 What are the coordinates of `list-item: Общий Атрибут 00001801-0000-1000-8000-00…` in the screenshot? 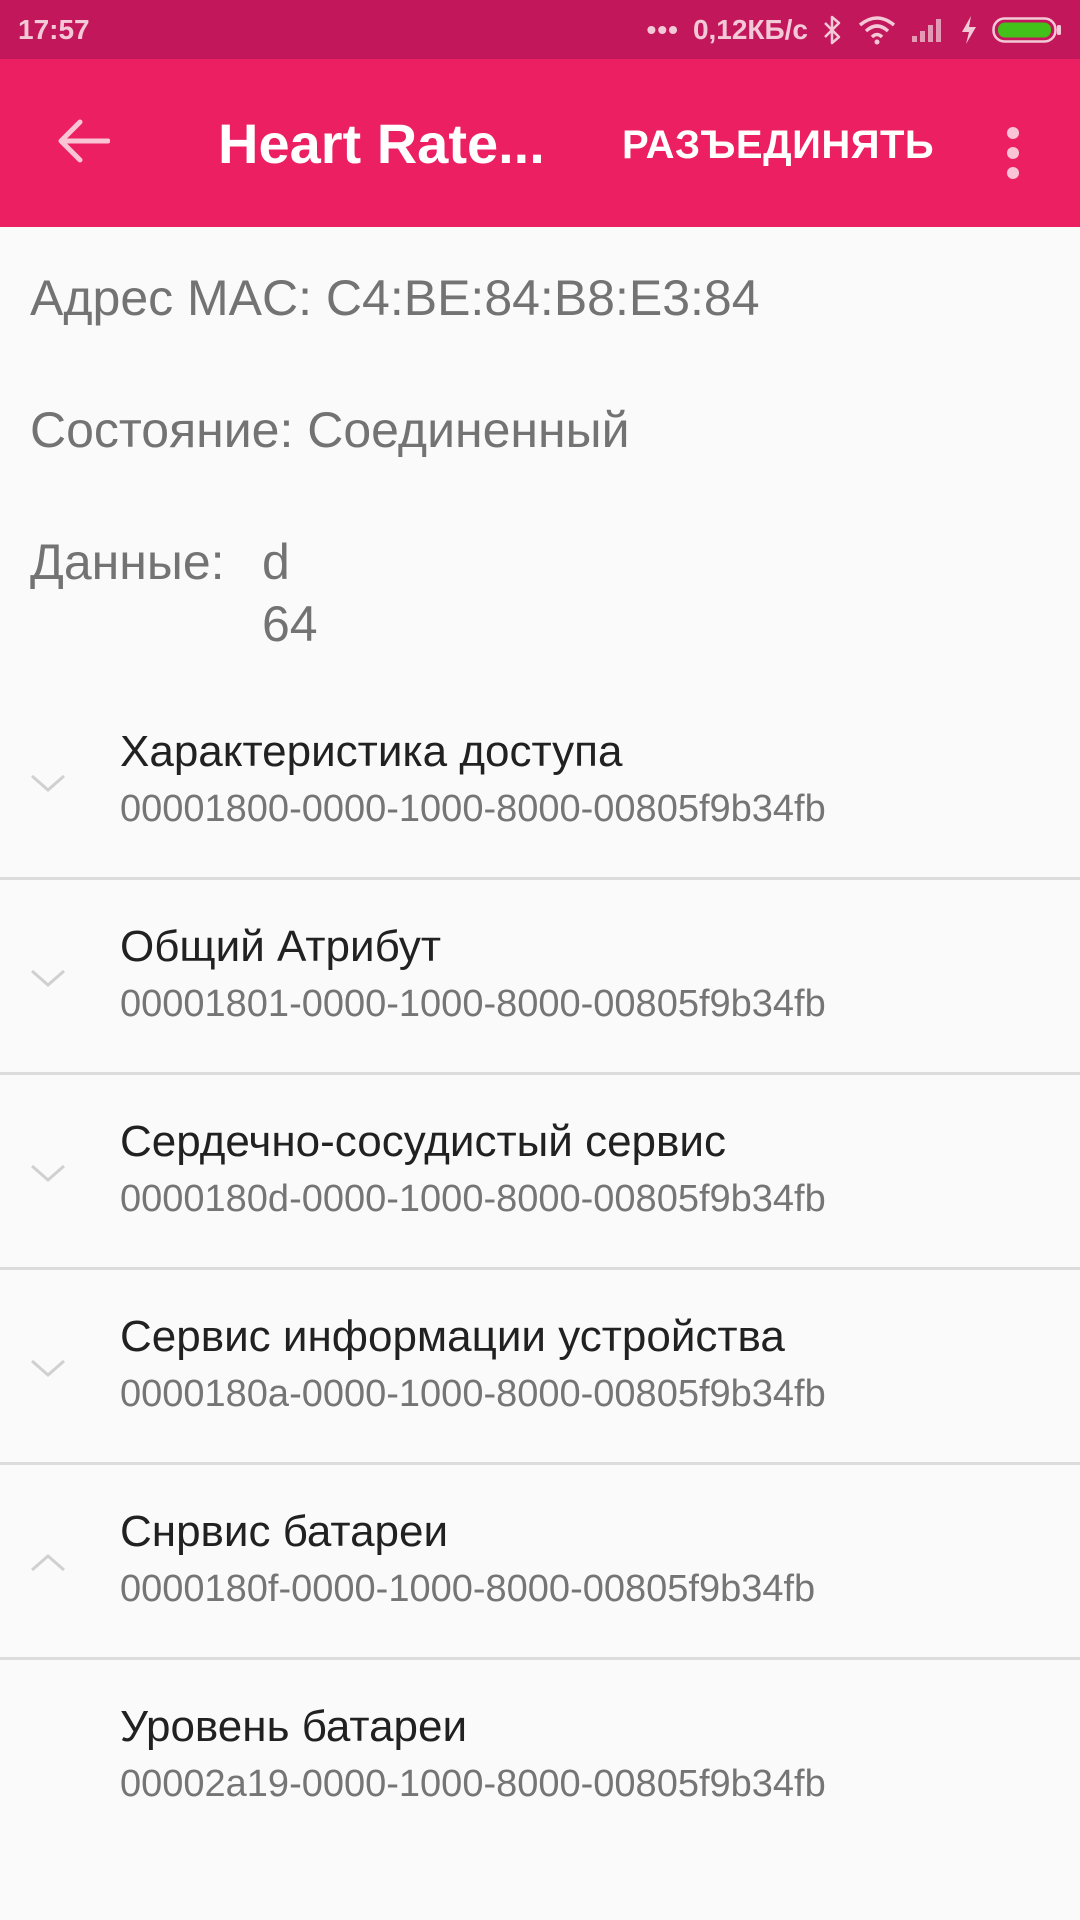 It's located at (540, 977).